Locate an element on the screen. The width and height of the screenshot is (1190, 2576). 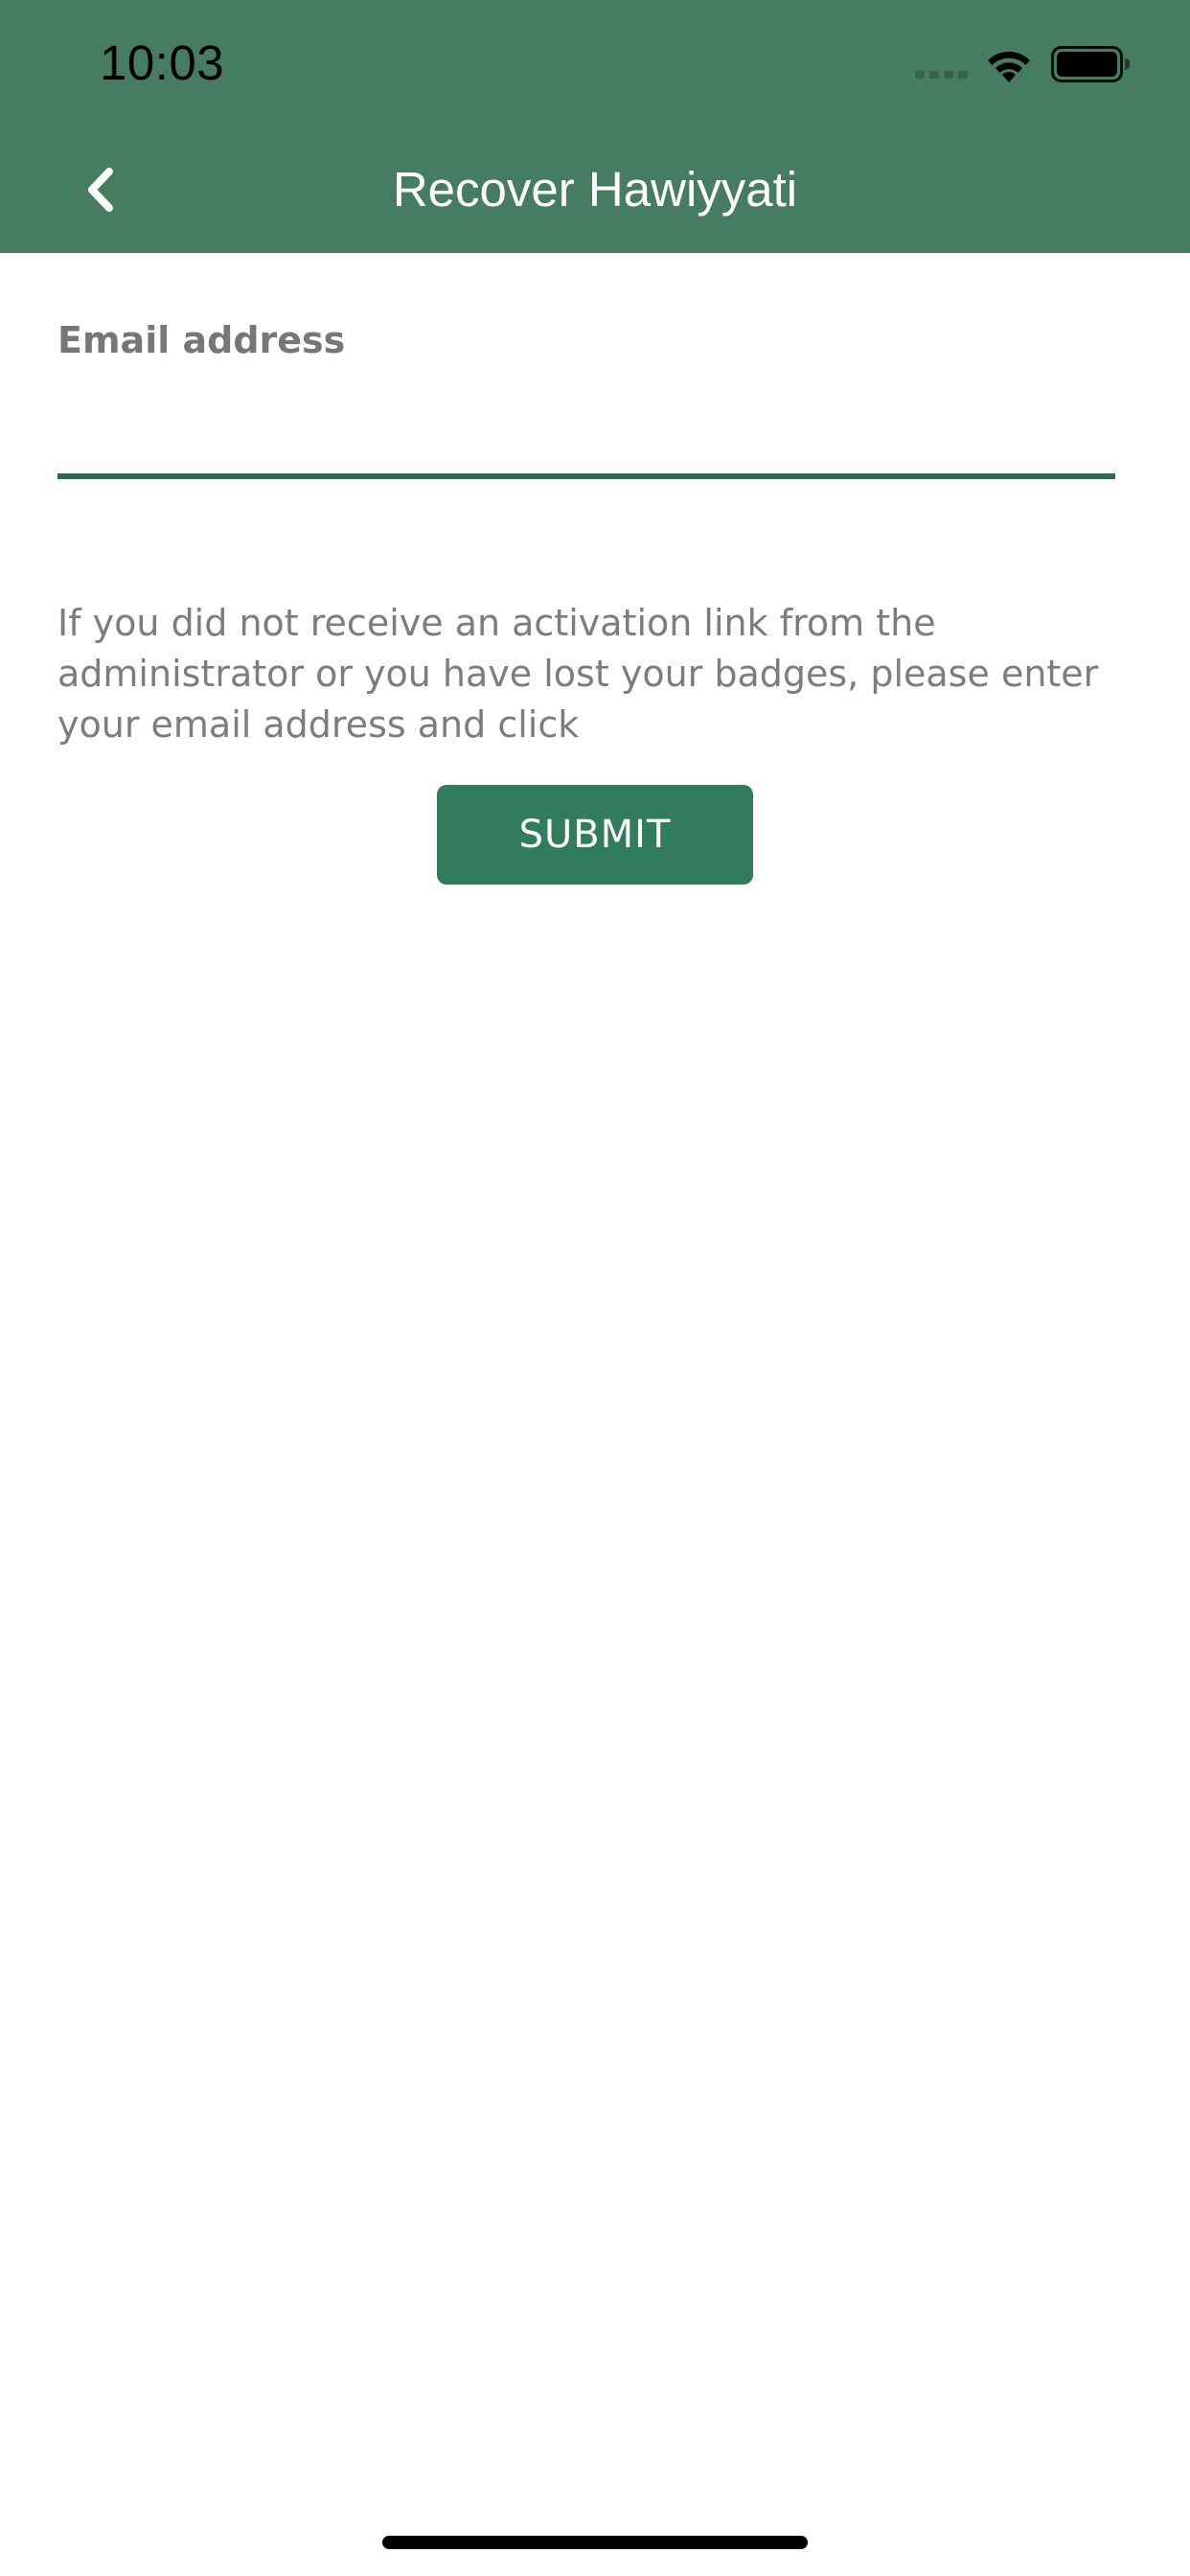
status-bar-time: 10:03 is located at coordinates (163, 63).